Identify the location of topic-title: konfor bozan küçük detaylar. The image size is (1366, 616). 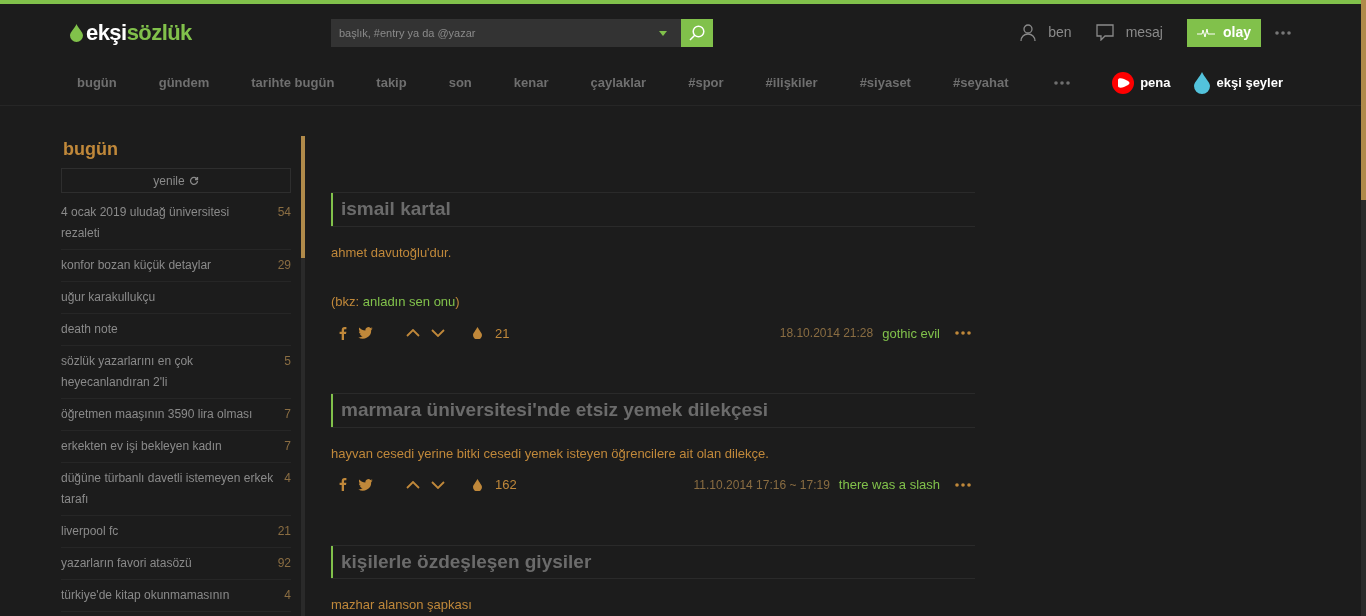
(136, 265).